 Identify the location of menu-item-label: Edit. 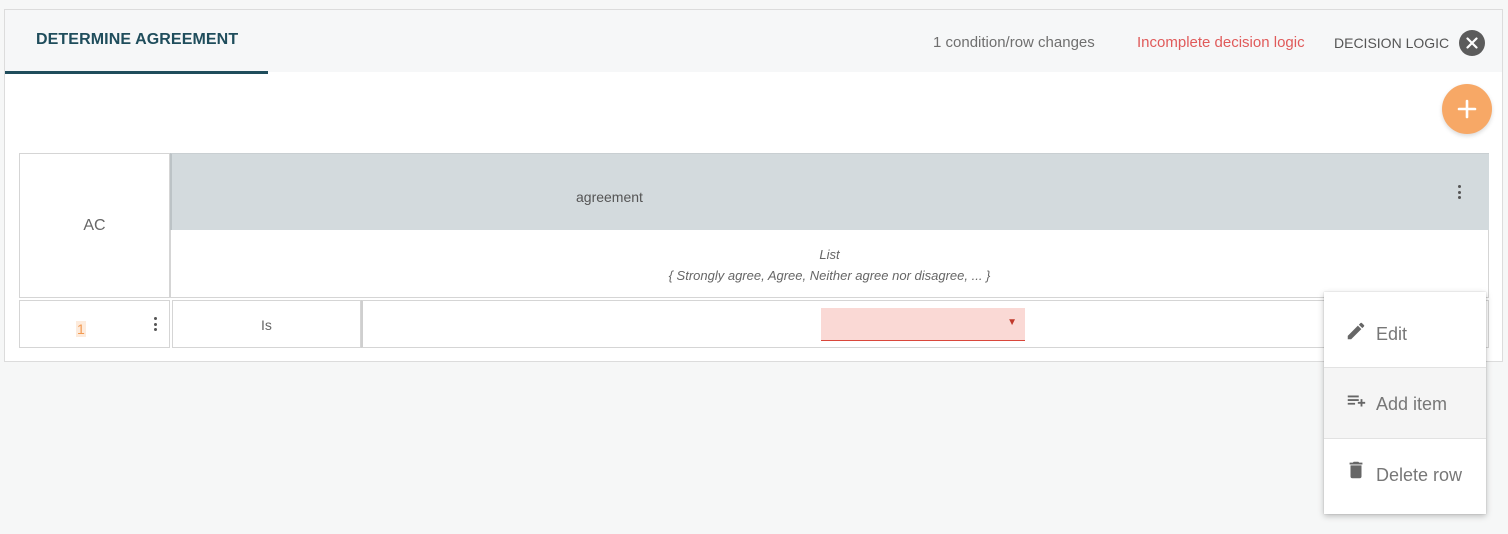
(1392, 334).